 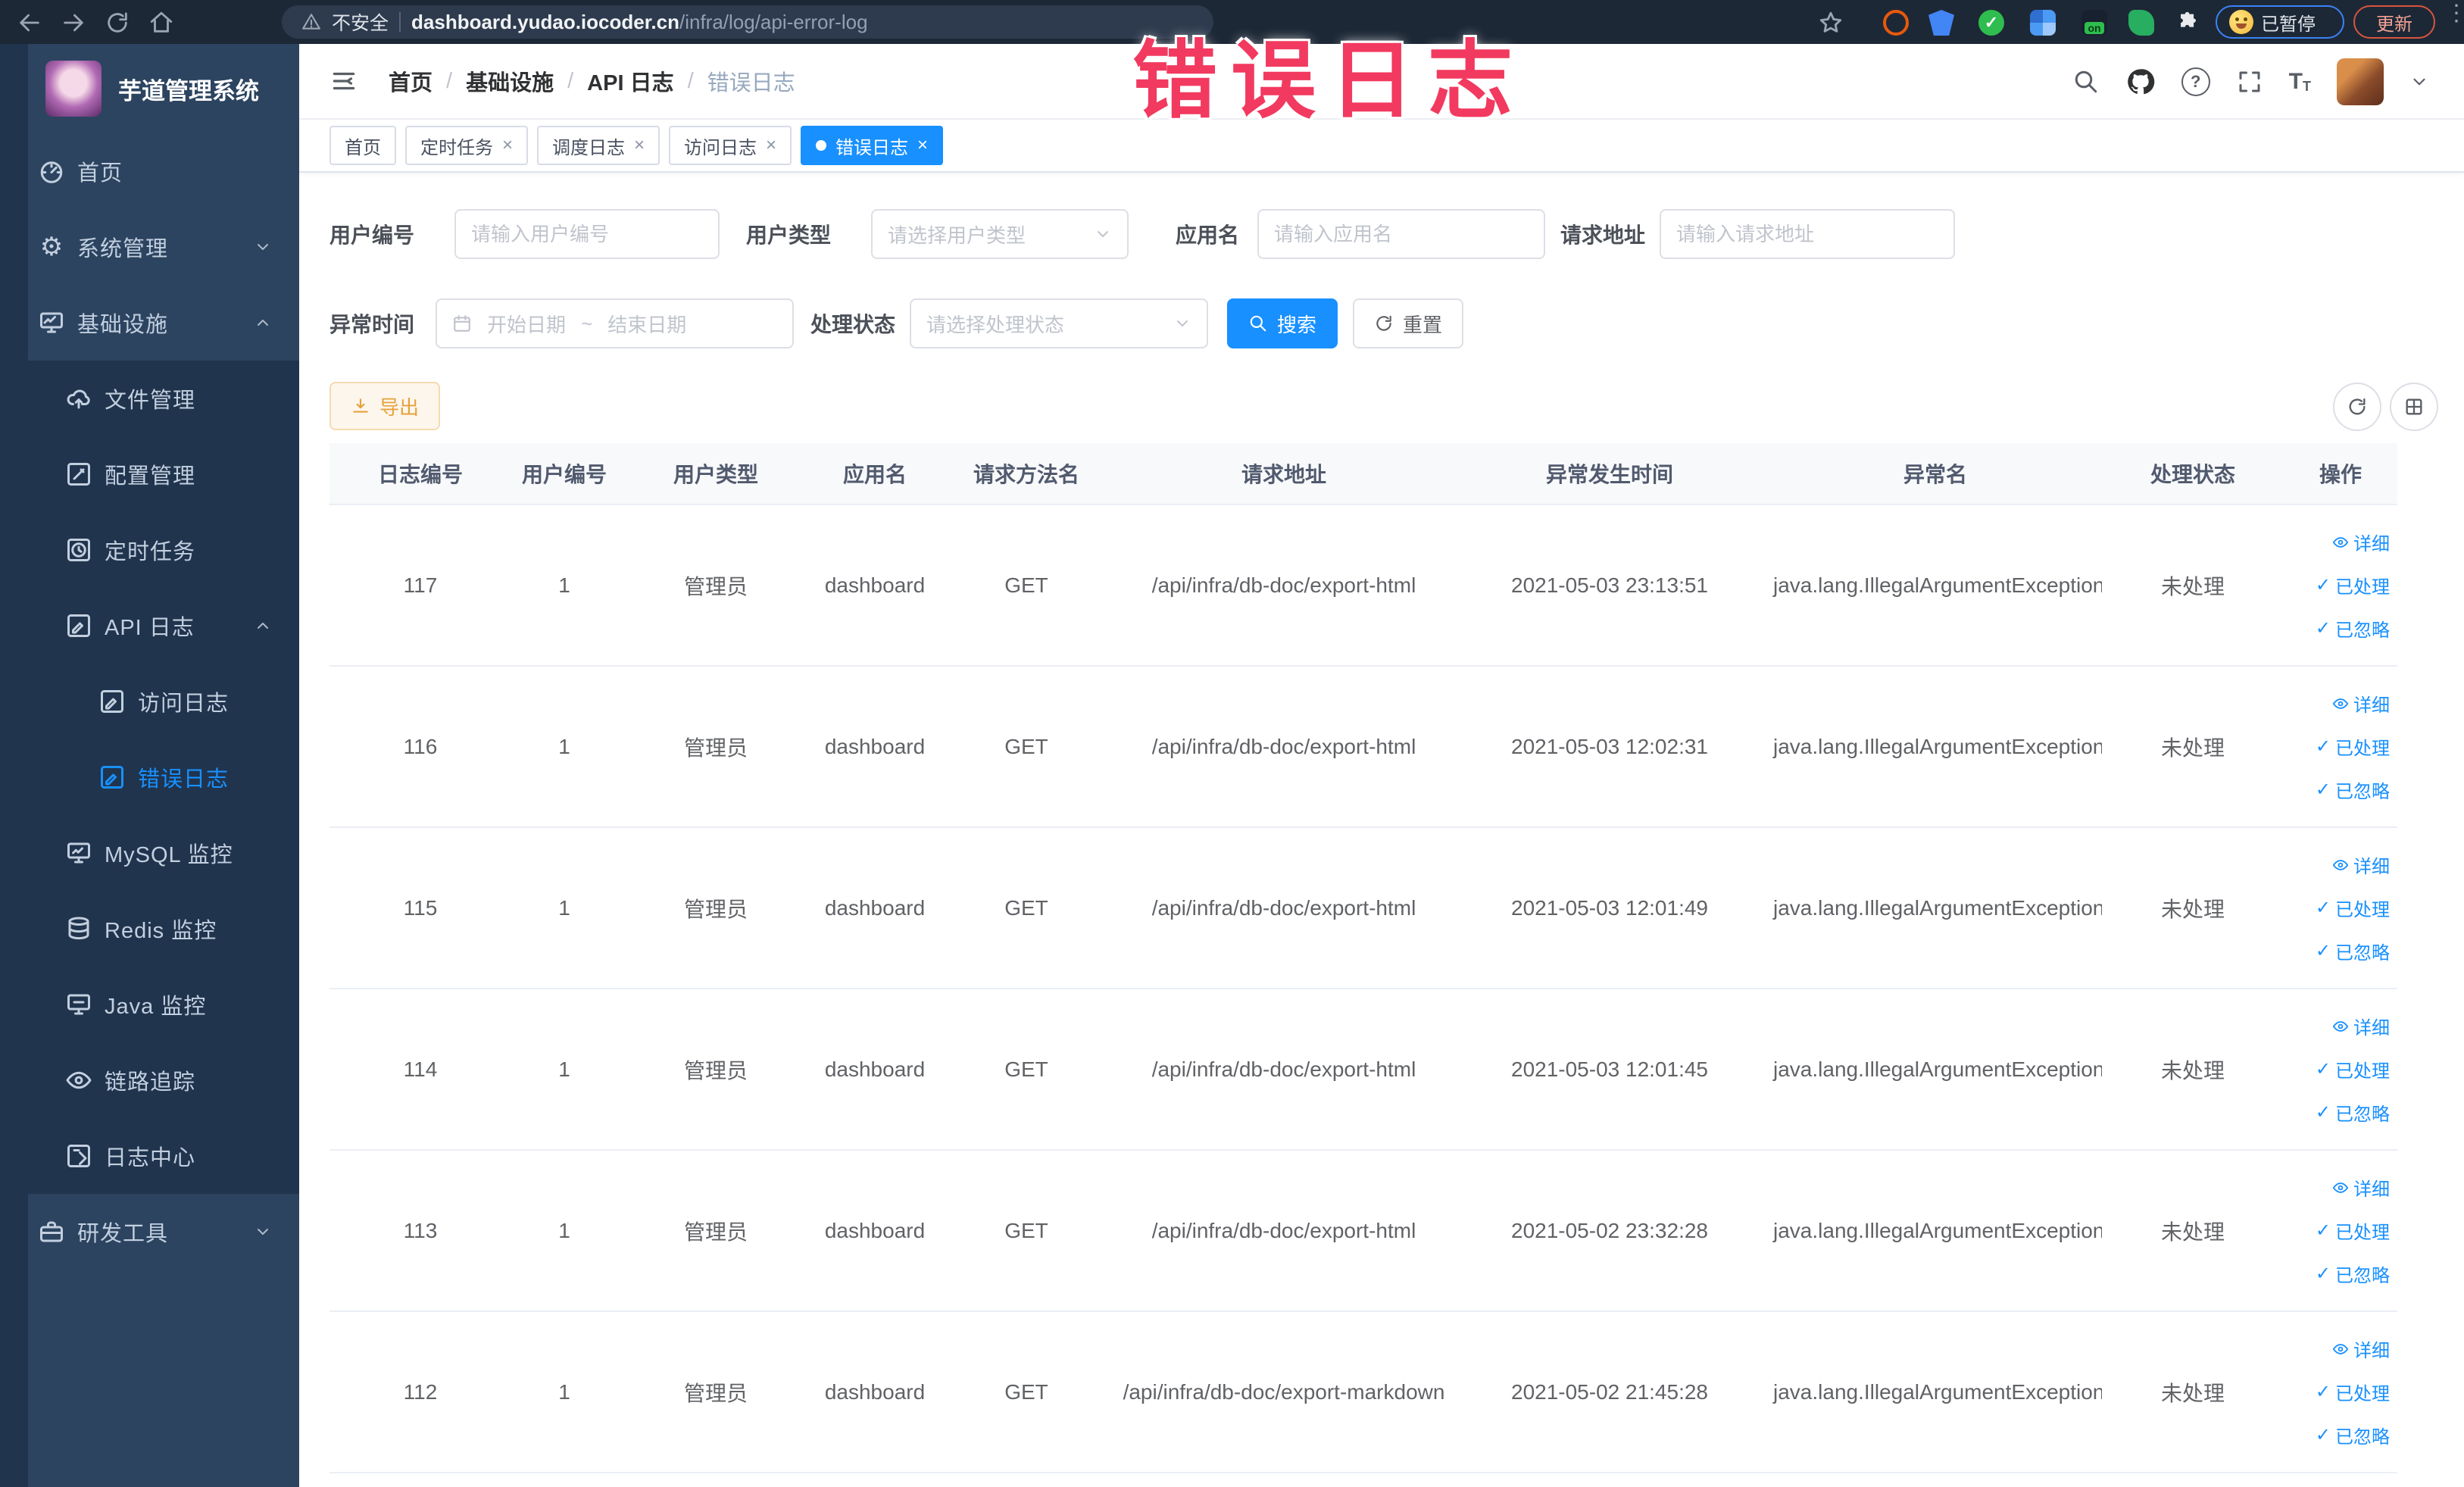 What do you see at coordinates (2414, 407) in the screenshot?
I see `table-column-settings-button` at bounding box center [2414, 407].